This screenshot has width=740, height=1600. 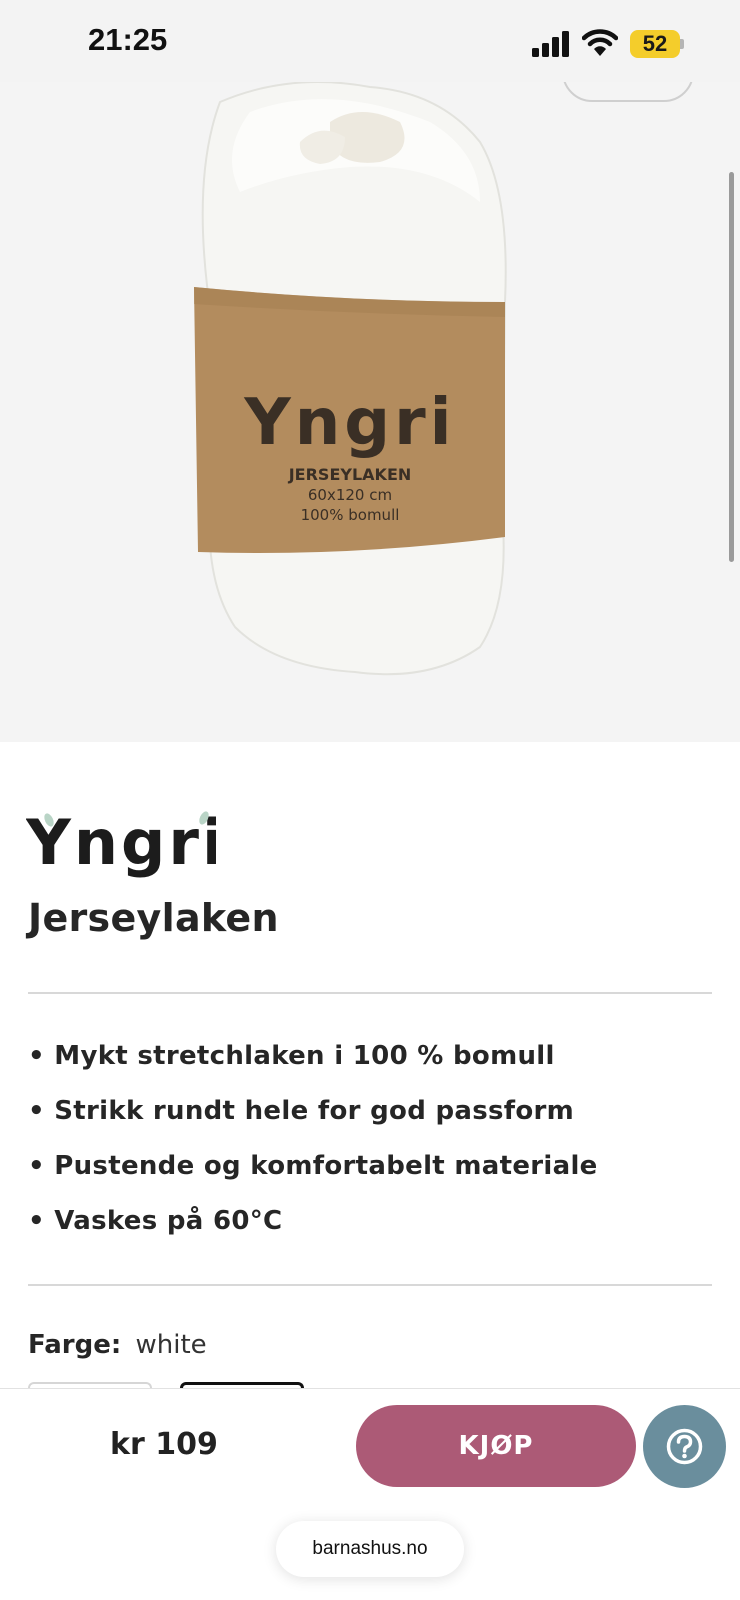 What do you see at coordinates (155, 1221) in the screenshot?
I see `feature-item: • Vaskes på 60°C` at bounding box center [155, 1221].